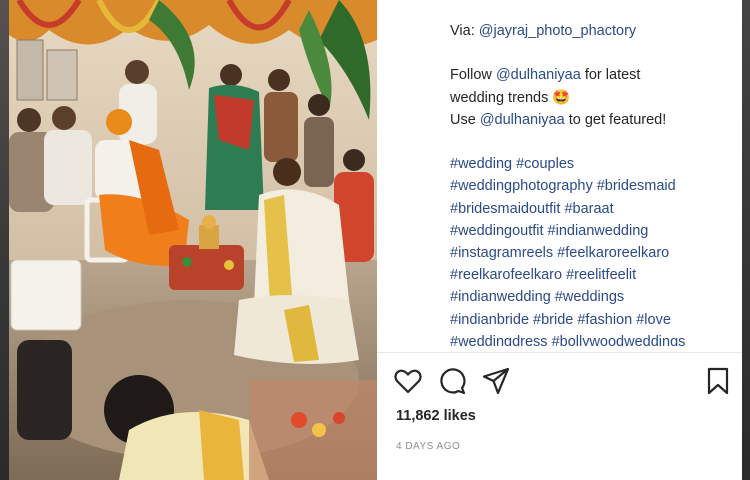 The height and width of the screenshot is (480, 750). What do you see at coordinates (465, 119) in the screenshot?
I see `use-prefix: Use` at bounding box center [465, 119].